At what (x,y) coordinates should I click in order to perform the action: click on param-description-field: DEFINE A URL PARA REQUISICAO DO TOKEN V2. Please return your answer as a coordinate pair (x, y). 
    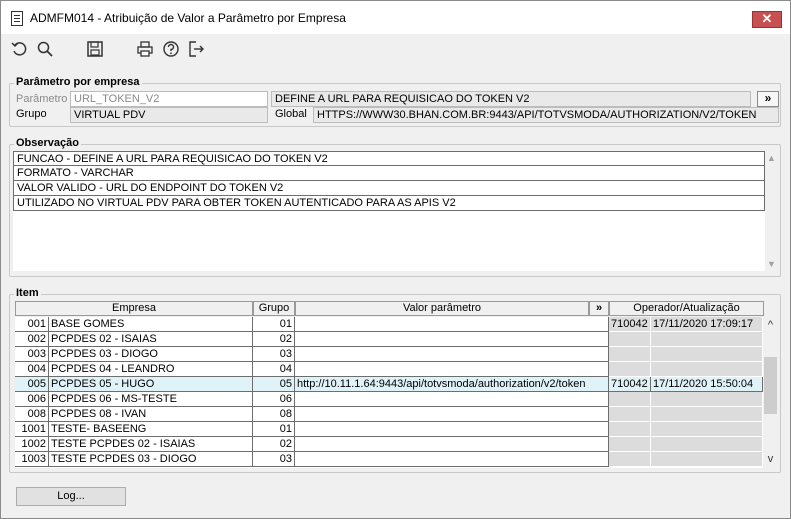
    Looking at the image, I should click on (511, 99).